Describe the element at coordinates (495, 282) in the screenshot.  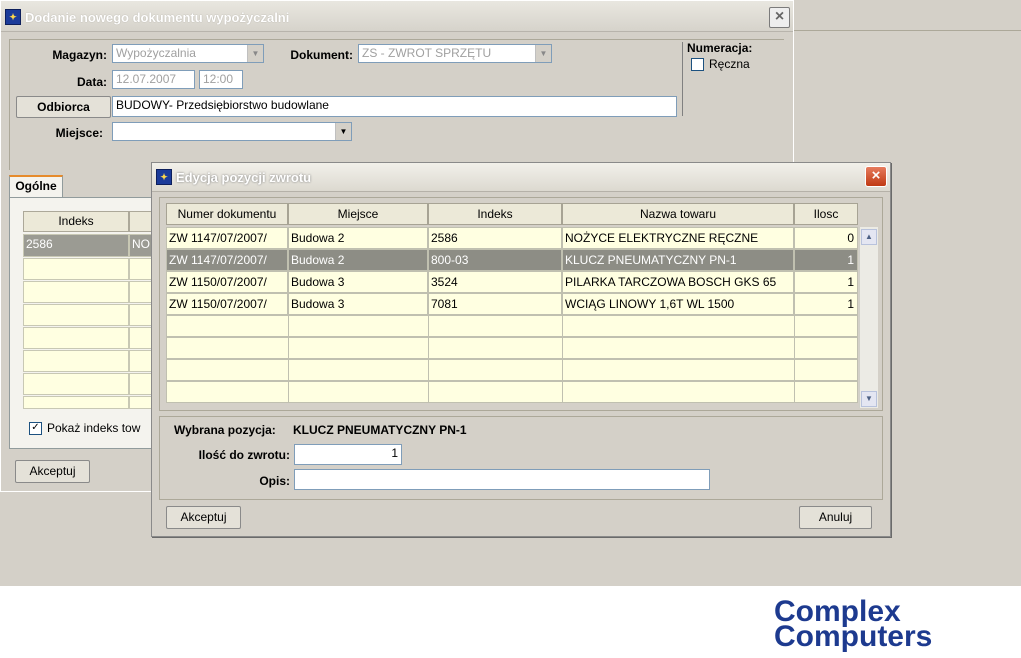
I see `table-cell-indeks: 3524` at that location.